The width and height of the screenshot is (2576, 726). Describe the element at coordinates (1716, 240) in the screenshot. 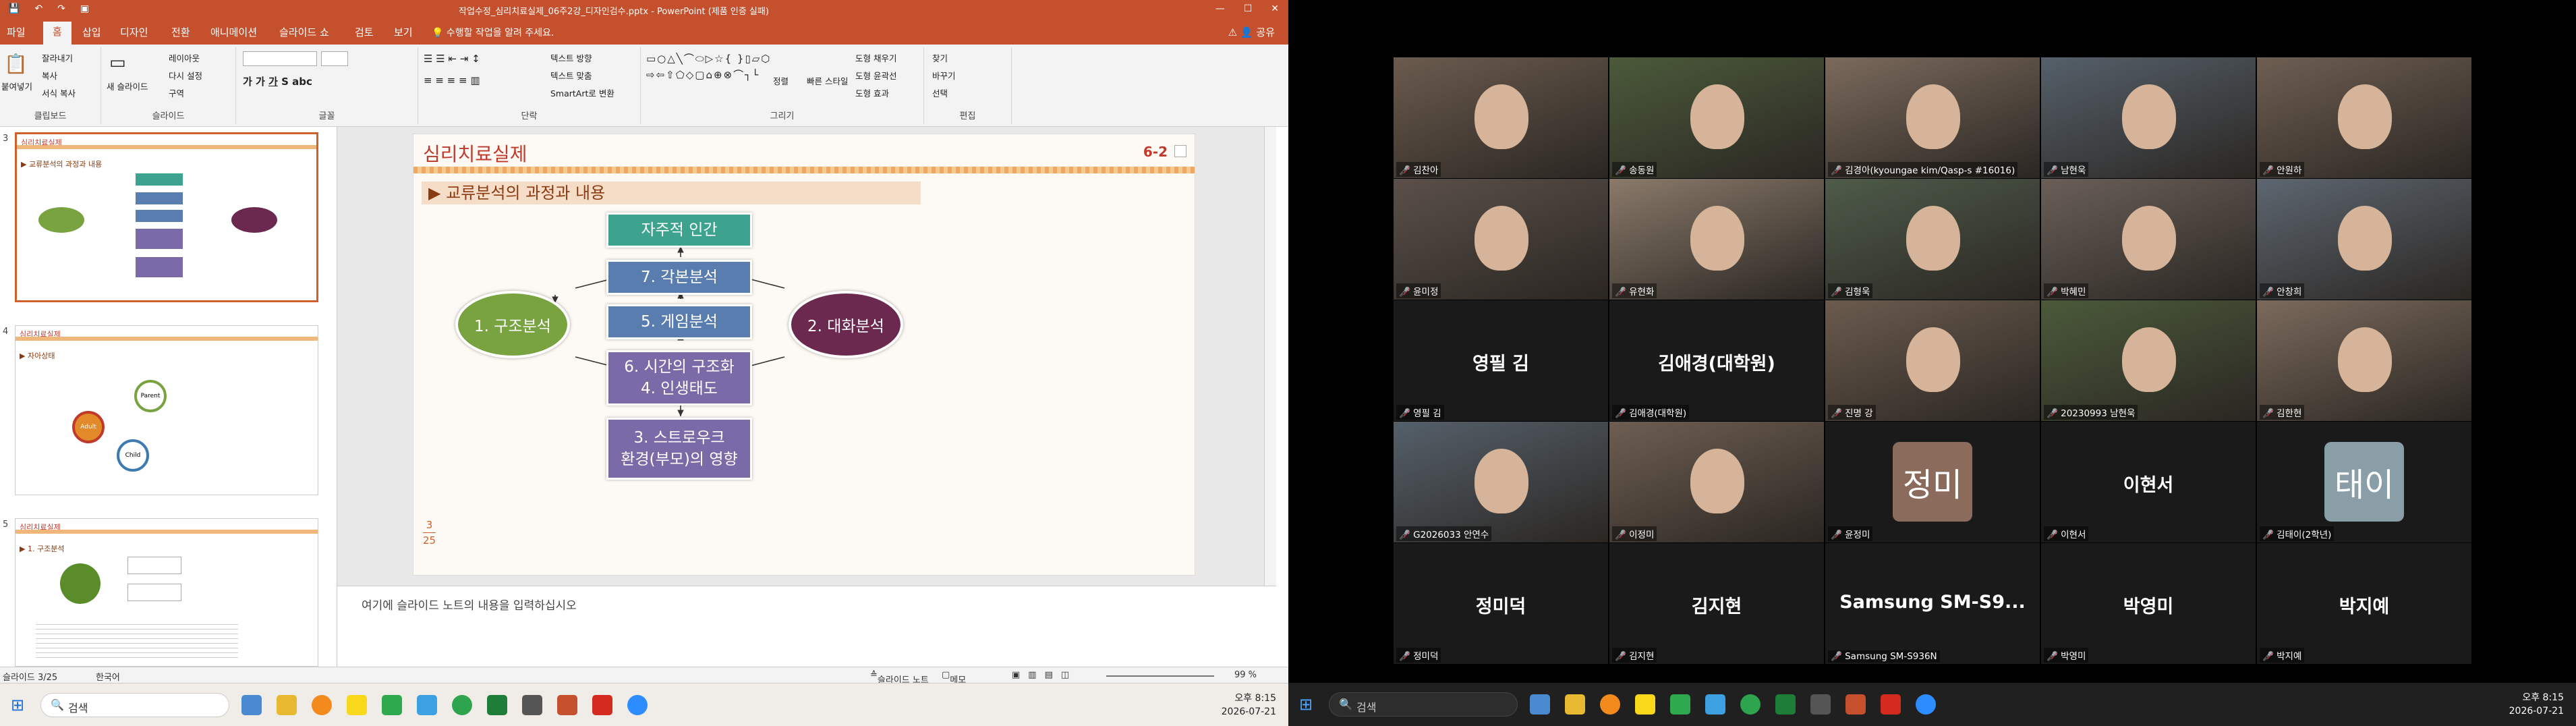

I see `participant-tile: 🎤̸ 유현화` at that location.